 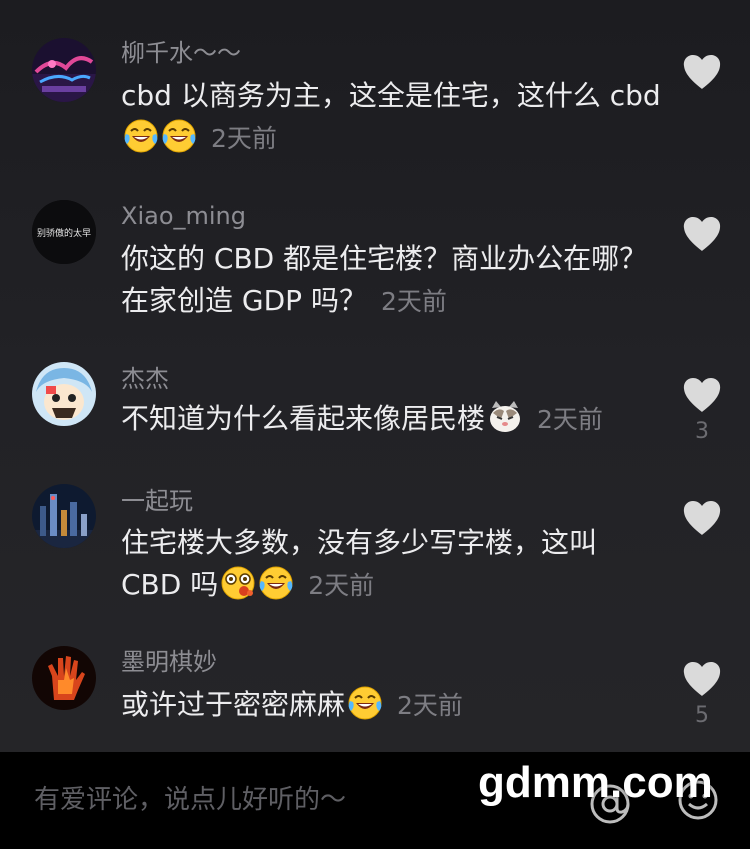 I want to click on comment-username: 柳千水～～, so click(x=181, y=53).